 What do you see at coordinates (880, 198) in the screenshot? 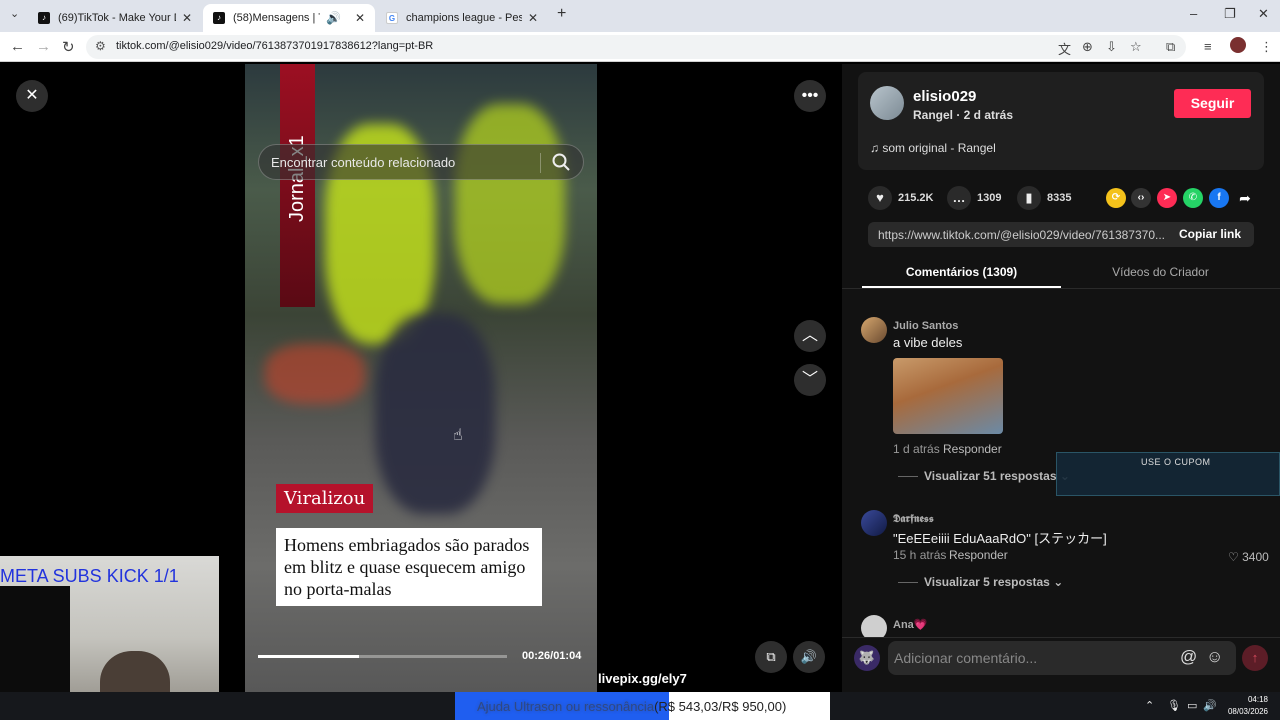
I see `heart-icon: ♥` at bounding box center [880, 198].